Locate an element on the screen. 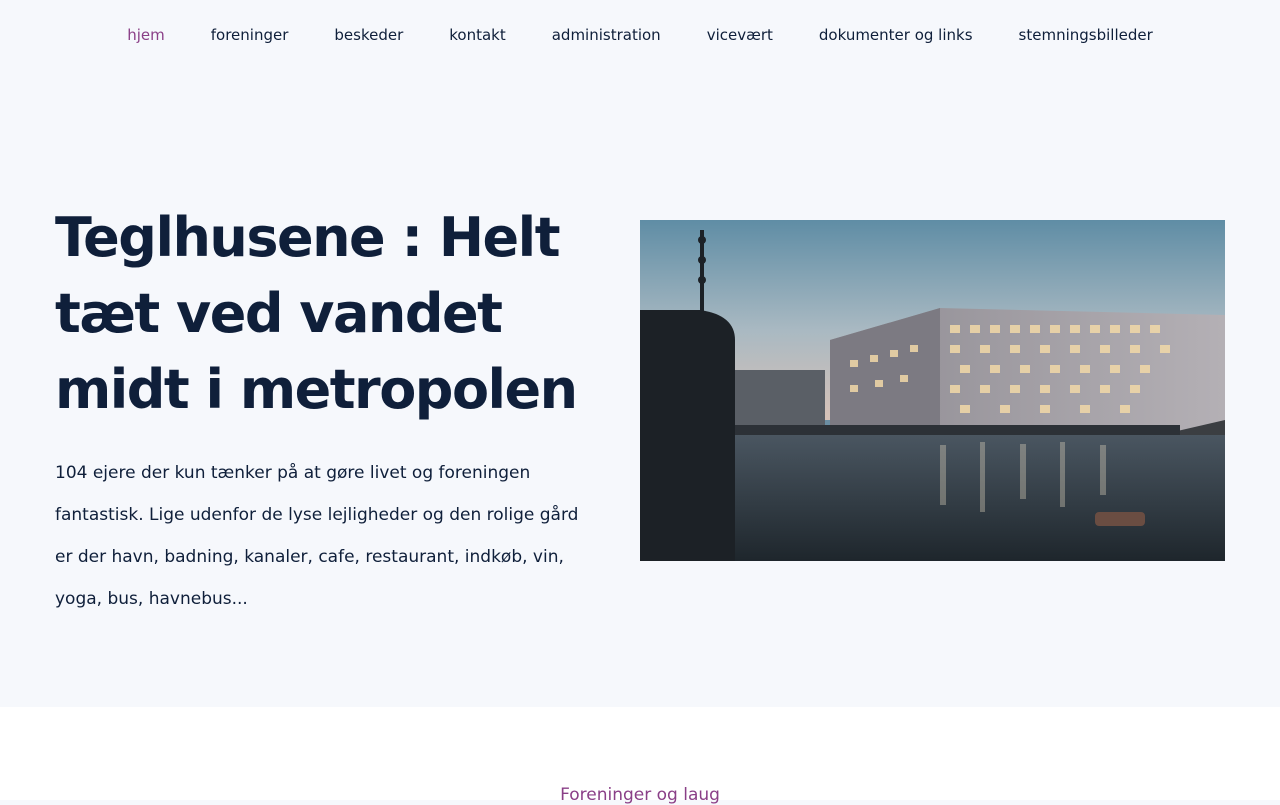 This screenshot has width=1280, height=805. nav-item-stemningsbilleder: stemningsbilleder is located at coordinates (1086, 35).